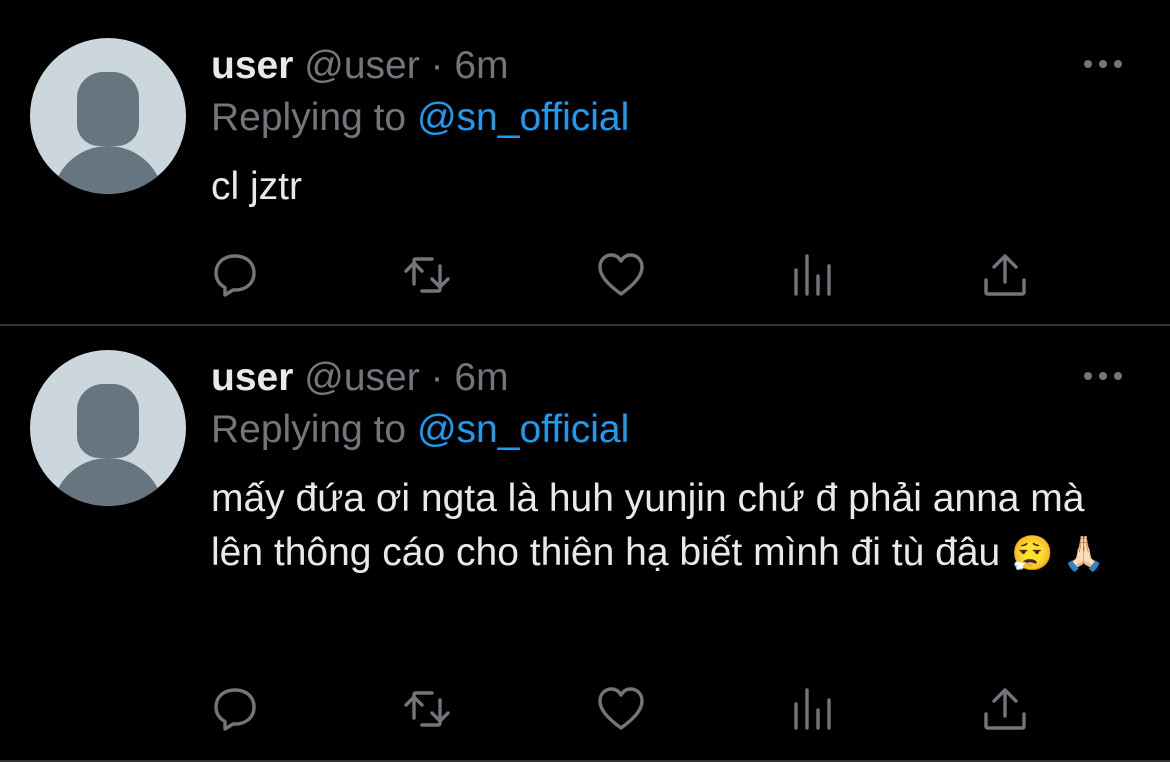  Describe the element at coordinates (676, 187) in the screenshot. I see `tweet-text: cl jztr` at that location.